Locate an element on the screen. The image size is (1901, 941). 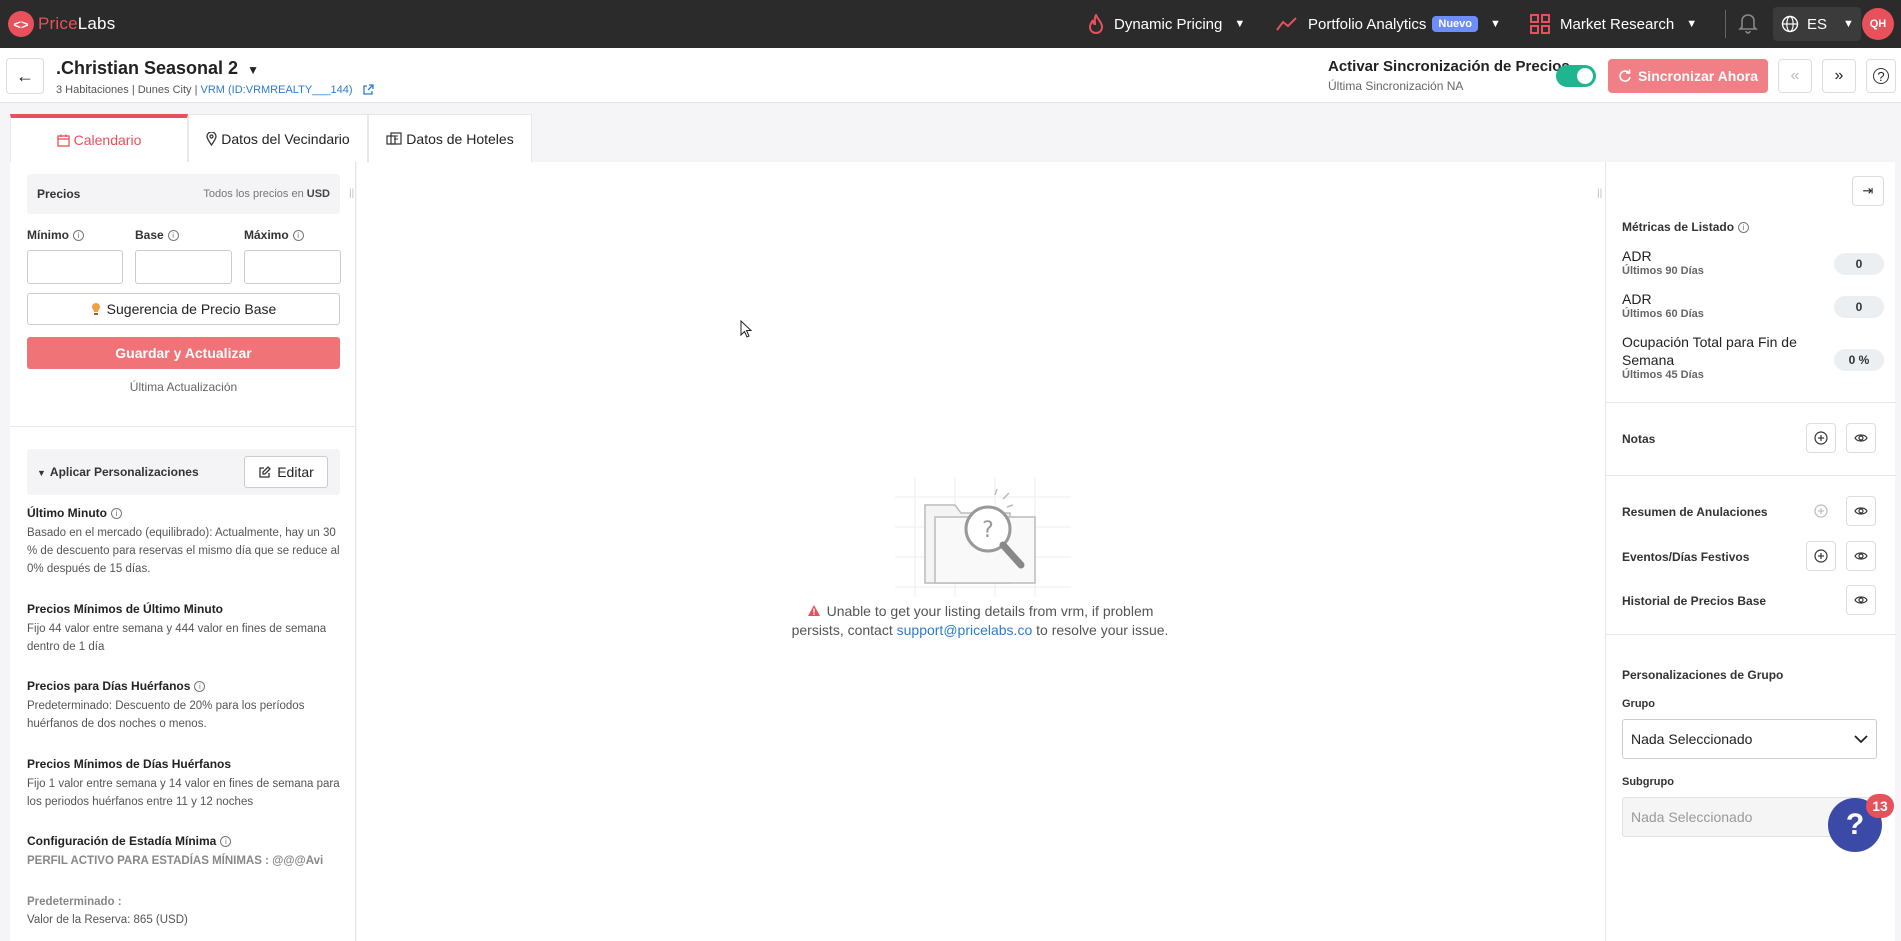
base-price-label: Base i is located at coordinates (157, 235).